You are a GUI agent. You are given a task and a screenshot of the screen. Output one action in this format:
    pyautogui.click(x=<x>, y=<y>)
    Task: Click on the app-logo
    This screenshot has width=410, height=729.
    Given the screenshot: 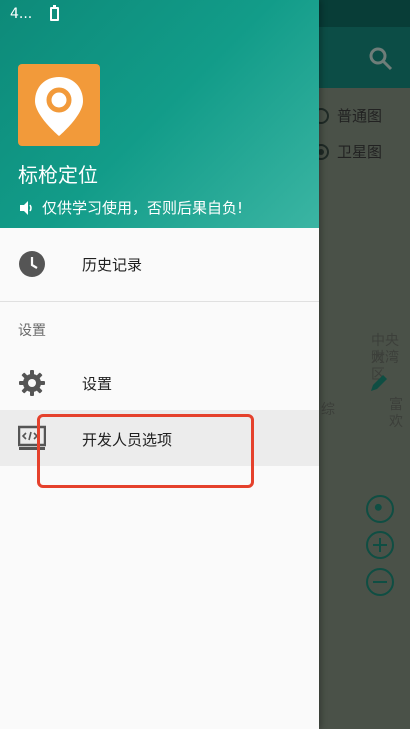 What is the action you would take?
    pyautogui.click(x=59, y=105)
    